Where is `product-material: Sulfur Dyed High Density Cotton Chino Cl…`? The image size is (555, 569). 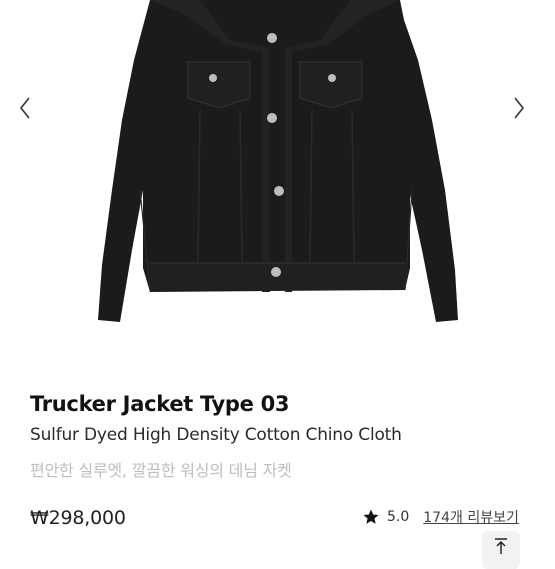 product-material: Sulfur Dyed High Density Cotton Chino Cl… is located at coordinates (216, 435).